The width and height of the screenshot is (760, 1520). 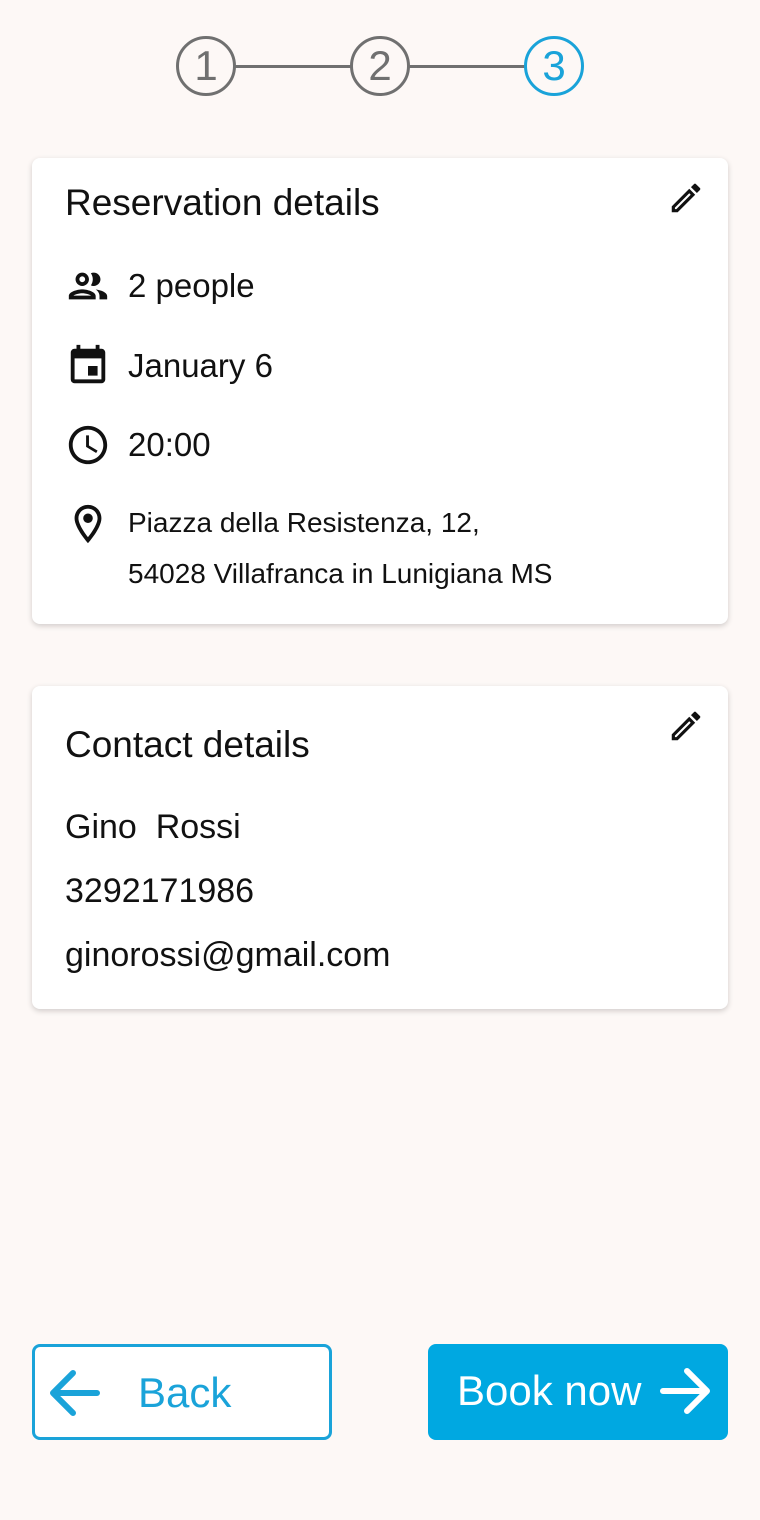 What do you see at coordinates (88, 366) in the screenshot?
I see `calendar-icon` at bounding box center [88, 366].